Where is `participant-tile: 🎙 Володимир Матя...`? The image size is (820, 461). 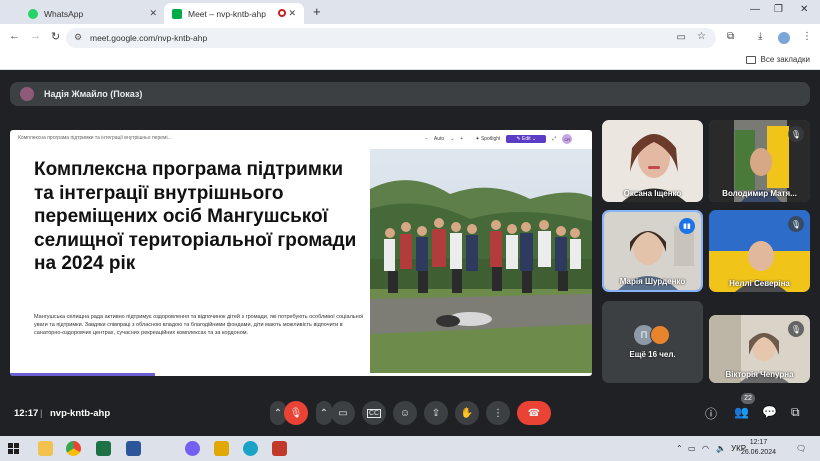 participant-tile: 🎙 Володимир Матя... is located at coordinates (759, 161).